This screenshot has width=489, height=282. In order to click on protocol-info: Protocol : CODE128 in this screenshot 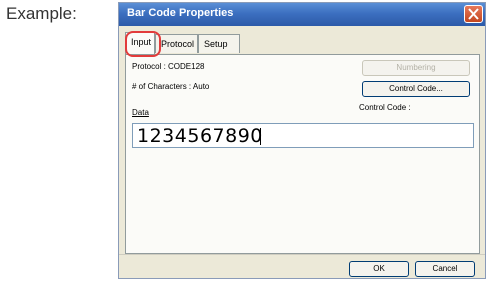, I will do `click(168, 66)`.